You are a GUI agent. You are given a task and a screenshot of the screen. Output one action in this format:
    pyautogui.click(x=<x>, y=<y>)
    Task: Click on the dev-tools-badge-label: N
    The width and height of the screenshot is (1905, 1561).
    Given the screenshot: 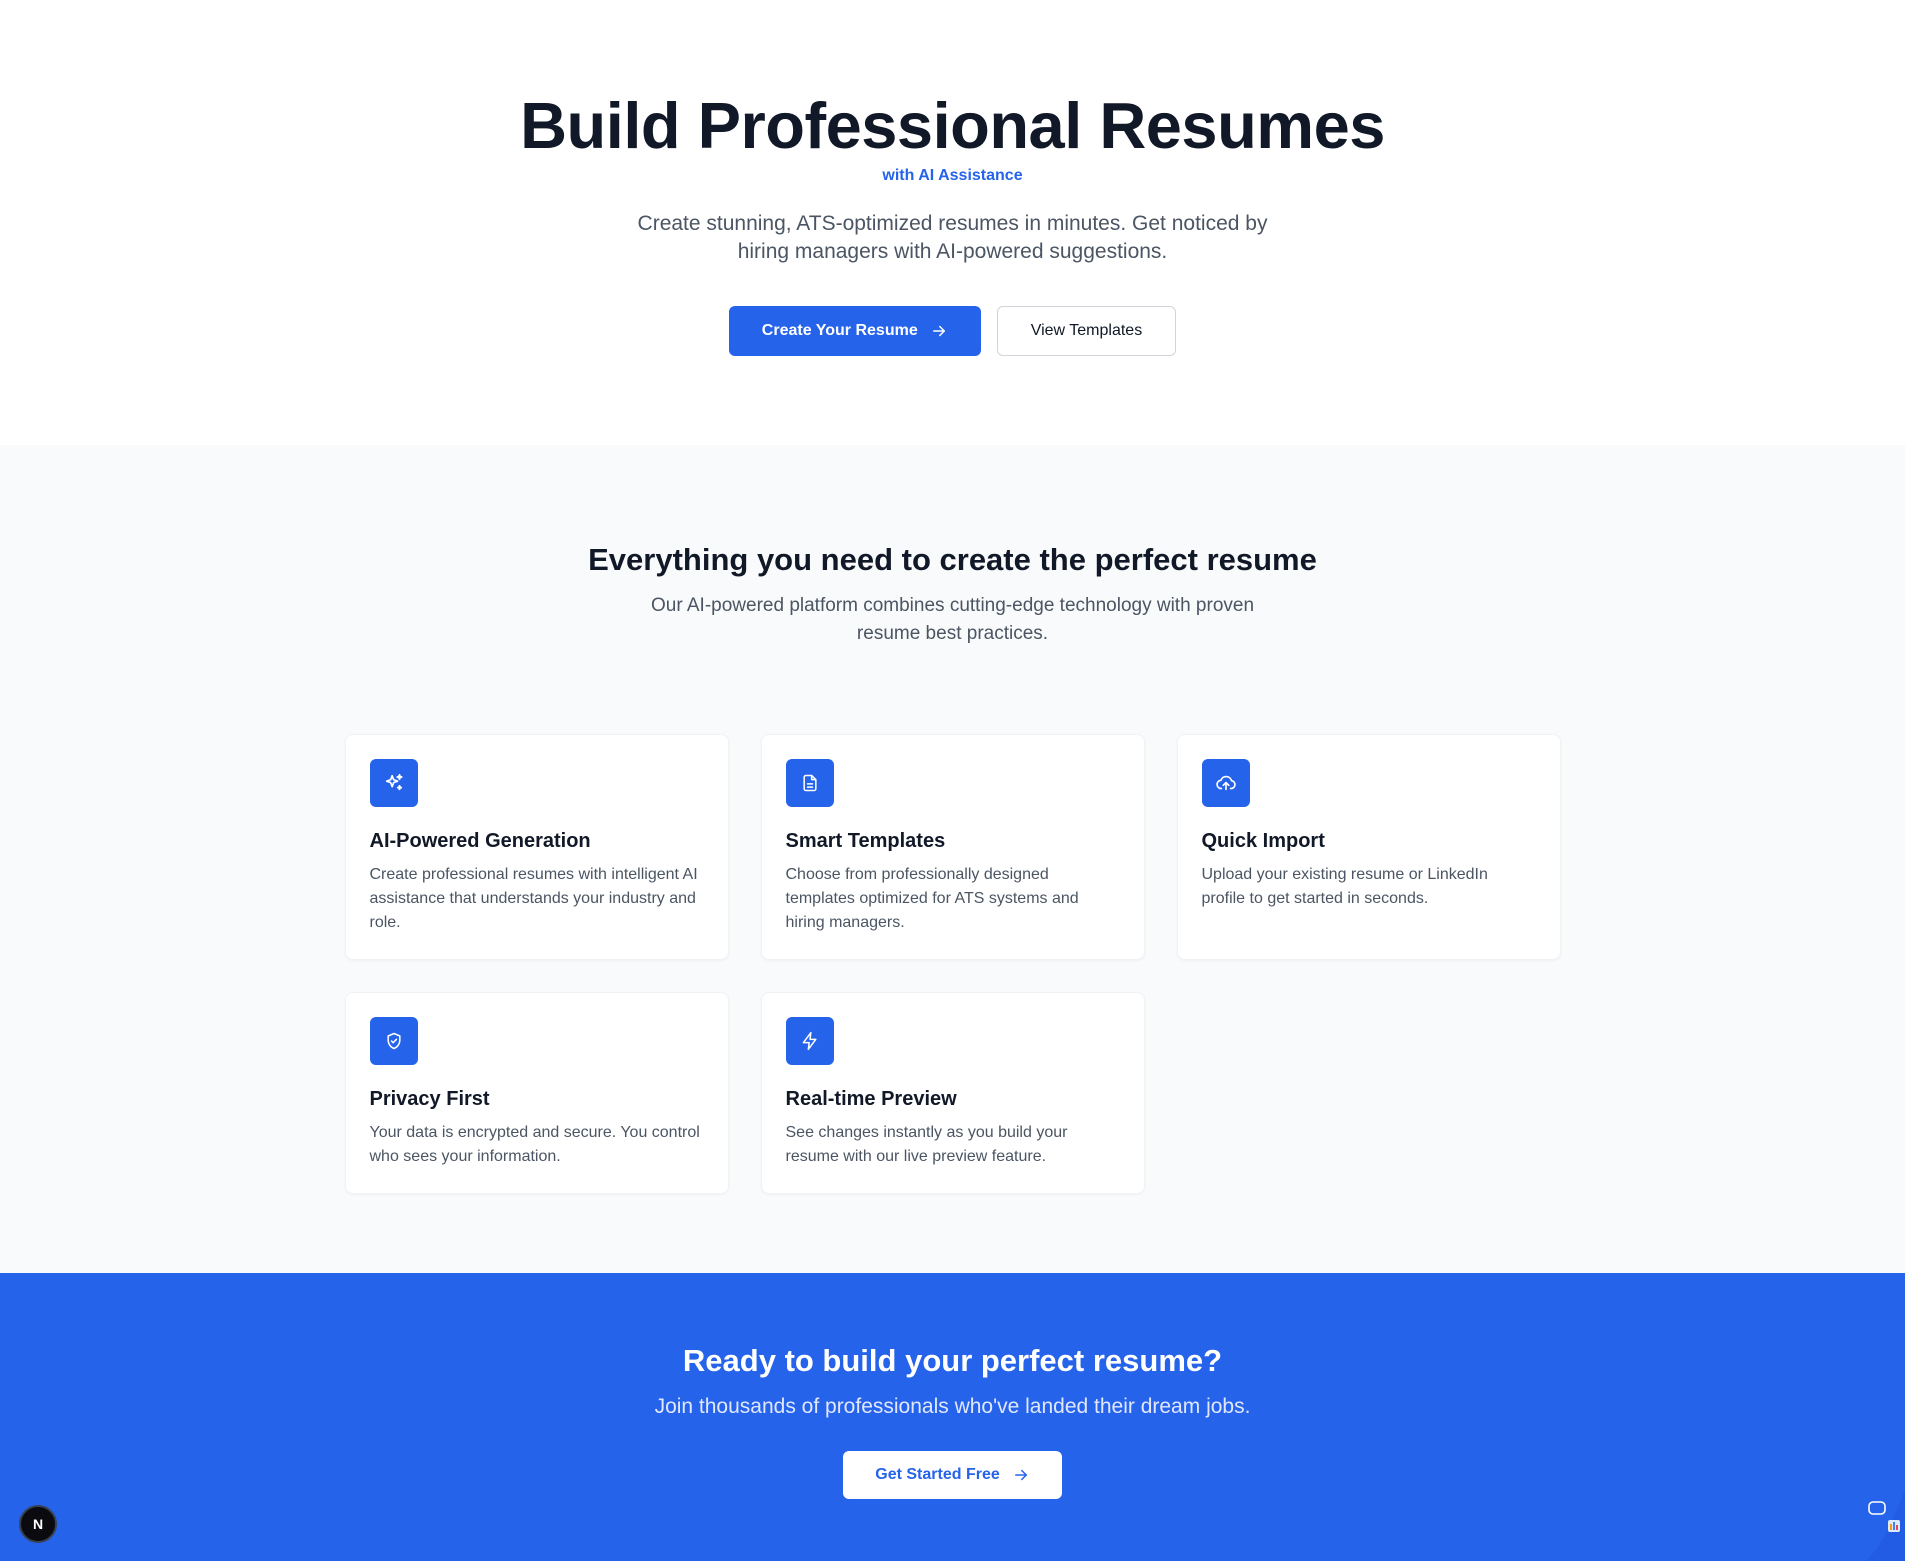 What is the action you would take?
    pyautogui.click(x=38, y=1524)
    